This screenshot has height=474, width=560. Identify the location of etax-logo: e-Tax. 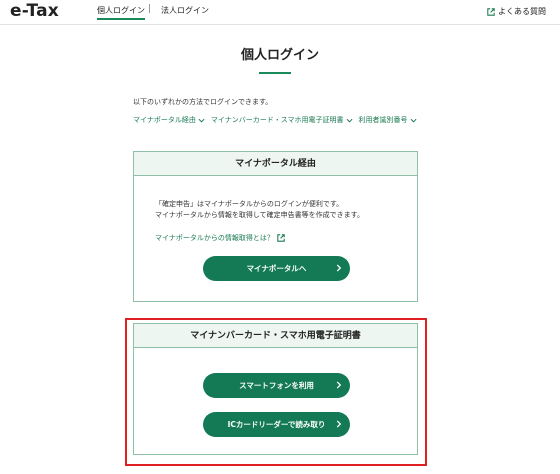
(34, 11).